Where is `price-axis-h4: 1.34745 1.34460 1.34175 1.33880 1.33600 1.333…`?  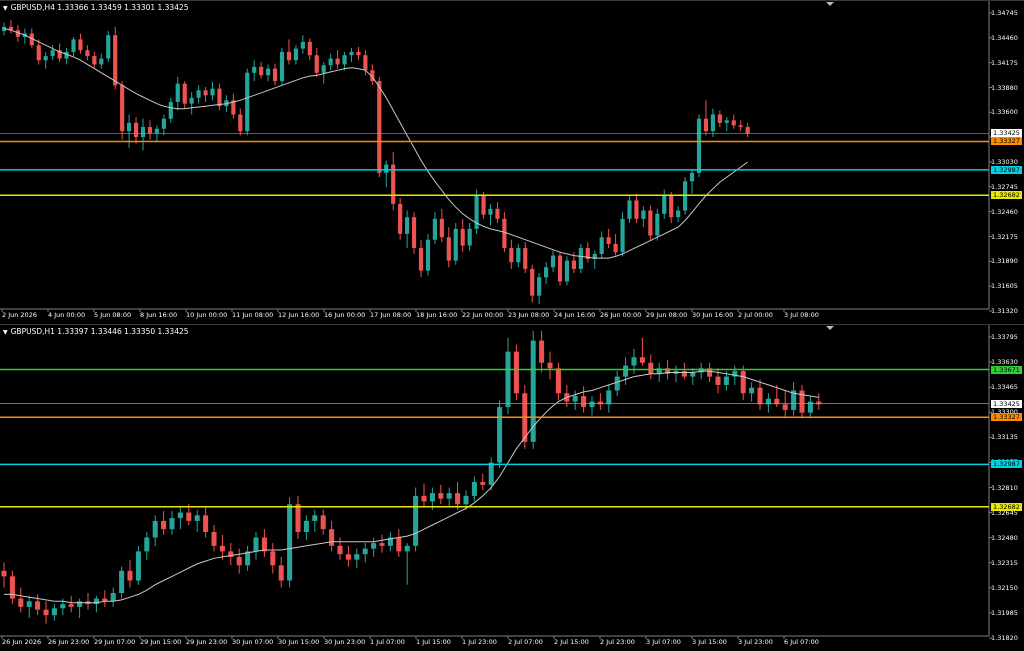 price-axis-h4: 1.34745 1.34460 1.34175 1.33880 1.33600 1.333… is located at coordinates (1006, 162).